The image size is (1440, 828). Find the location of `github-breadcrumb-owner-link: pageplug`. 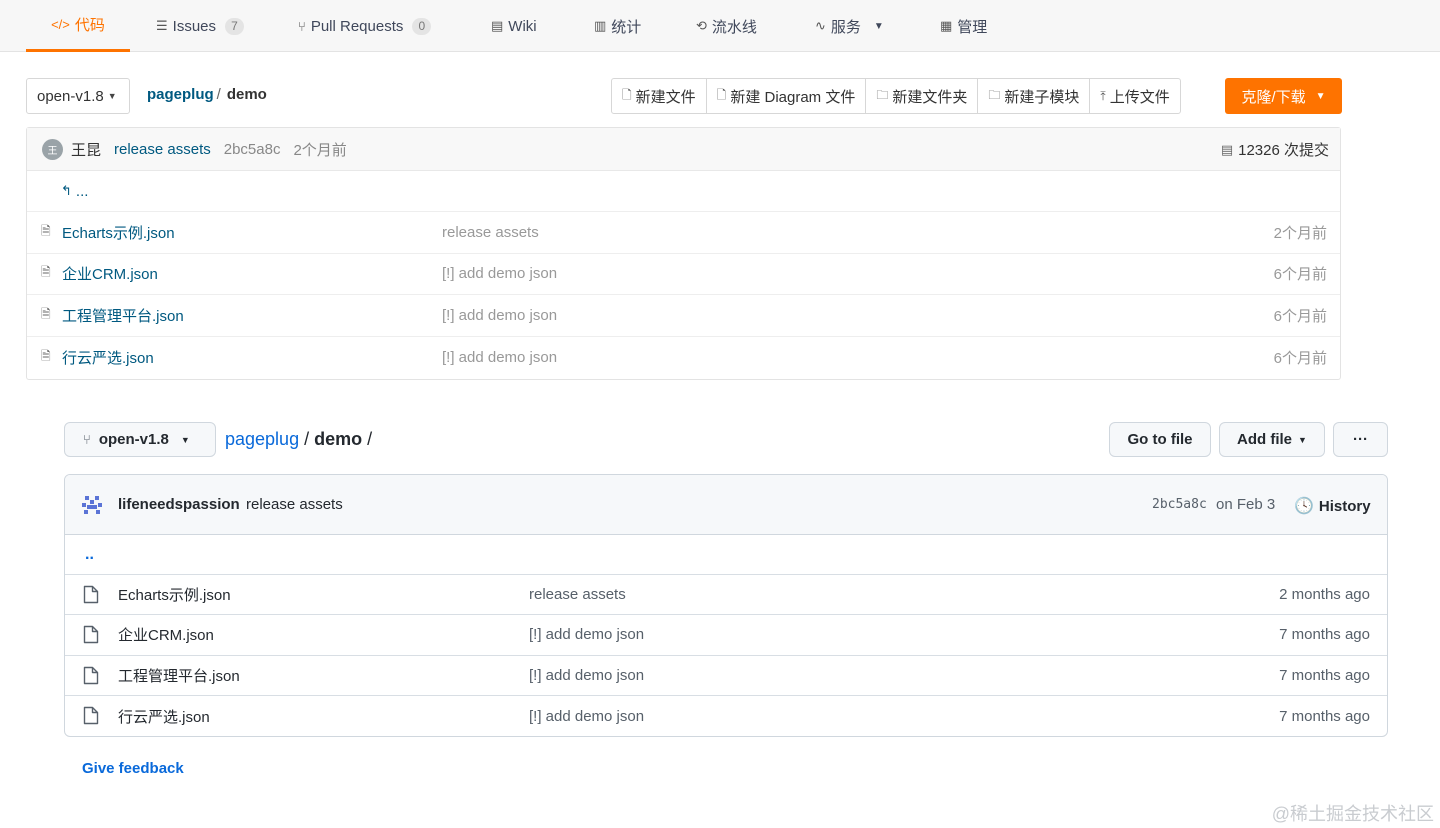

github-breadcrumb-owner-link: pageplug is located at coordinates (262, 439).